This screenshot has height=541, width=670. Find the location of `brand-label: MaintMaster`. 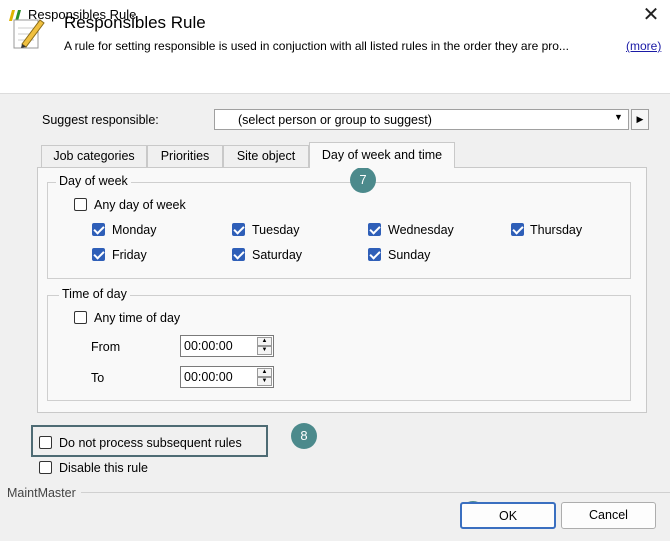

brand-label: MaintMaster is located at coordinates (41, 493).